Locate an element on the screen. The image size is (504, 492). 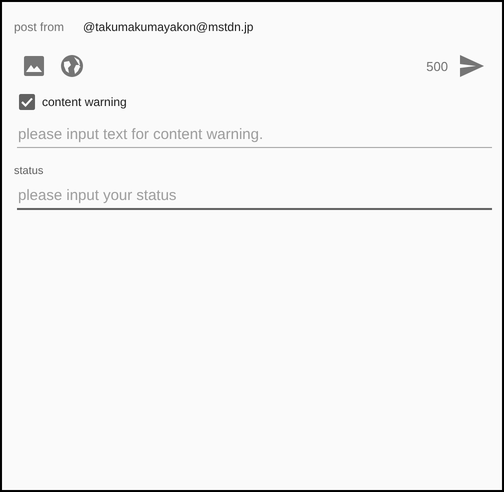
status-label: status is located at coordinates (29, 171).